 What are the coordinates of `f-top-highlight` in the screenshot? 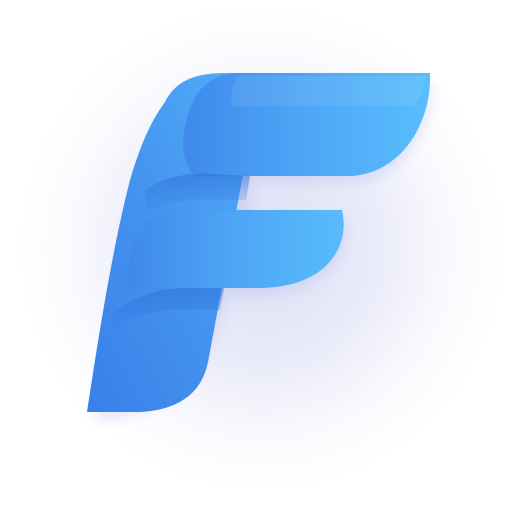 It's located at (328, 91).